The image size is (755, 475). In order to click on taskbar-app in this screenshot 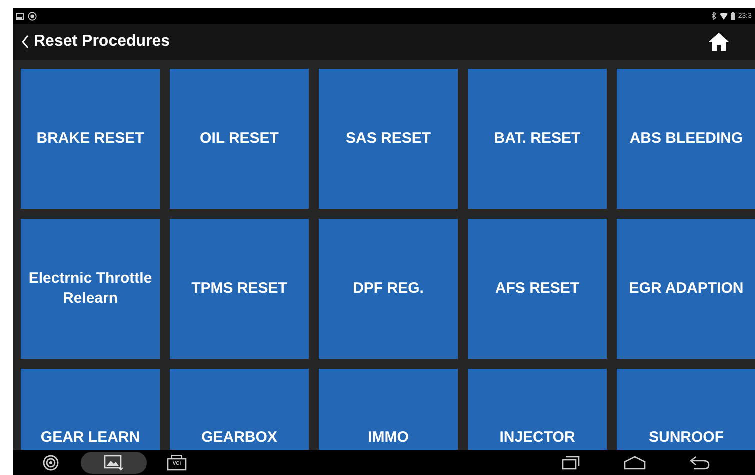, I will do `click(114, 463)`.